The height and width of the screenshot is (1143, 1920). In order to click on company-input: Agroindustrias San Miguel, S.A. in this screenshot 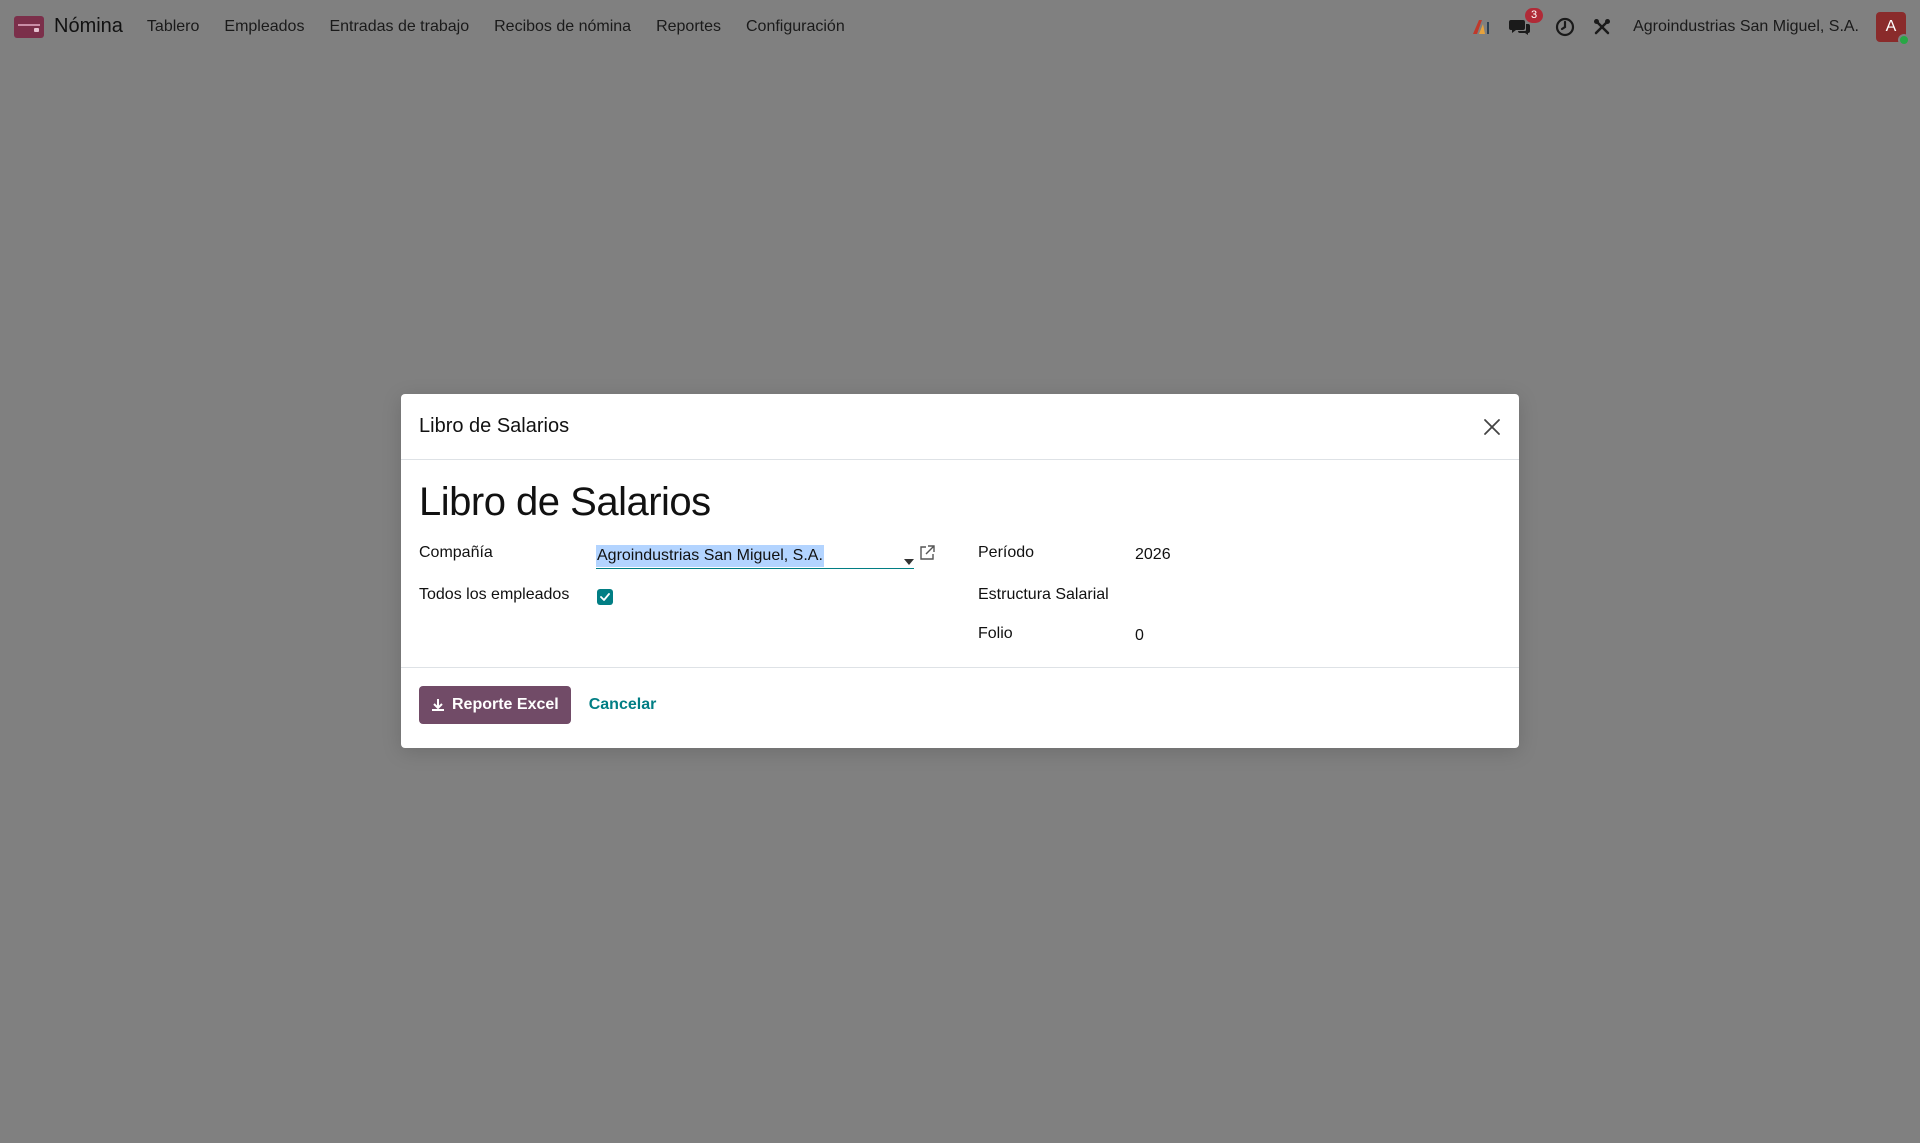, I will do `click(710, 555)`.